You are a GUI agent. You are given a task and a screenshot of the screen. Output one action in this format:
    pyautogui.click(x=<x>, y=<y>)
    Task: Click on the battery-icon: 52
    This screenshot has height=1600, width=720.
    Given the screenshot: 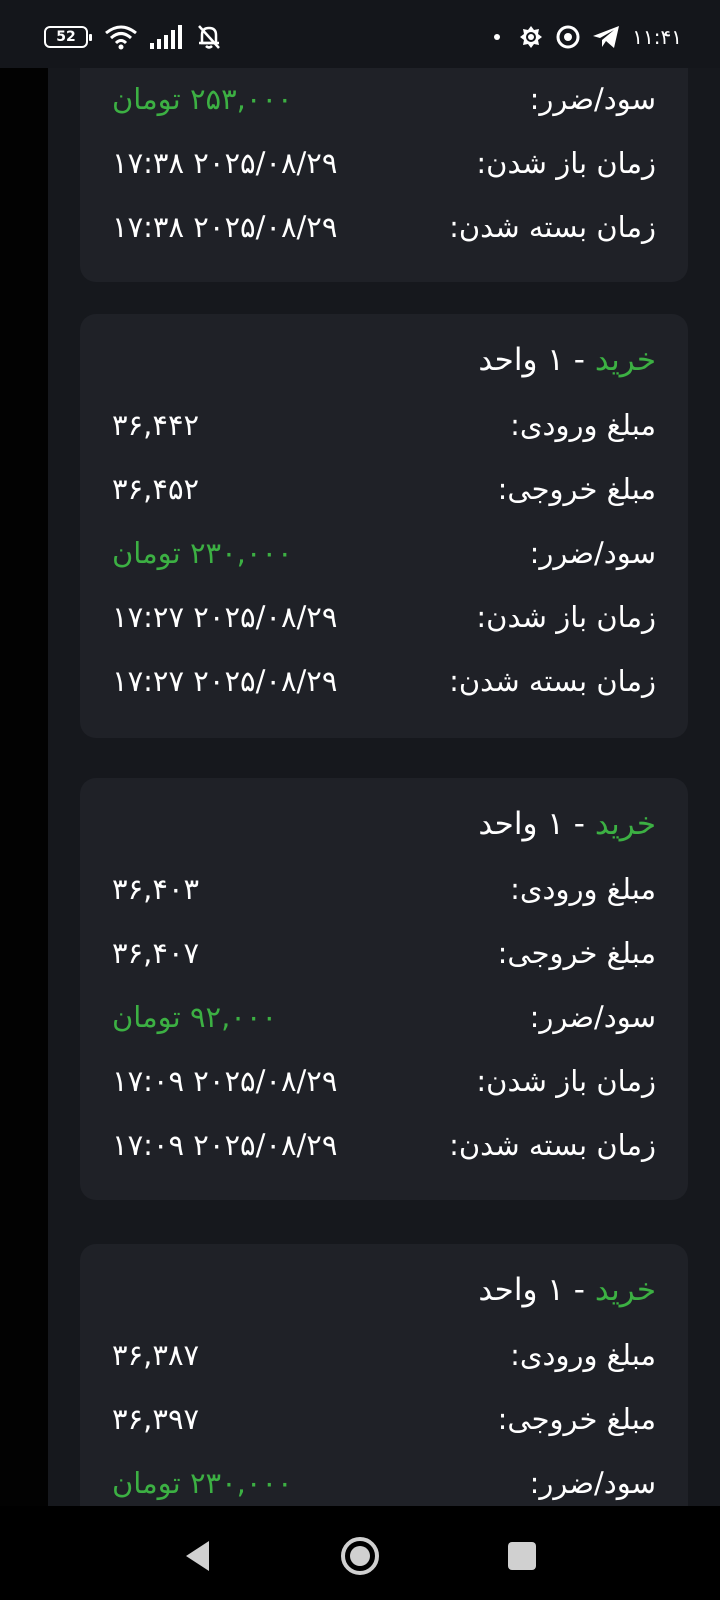 What is the action you would take?
    pyautogui.click(x=68, y=37)
    